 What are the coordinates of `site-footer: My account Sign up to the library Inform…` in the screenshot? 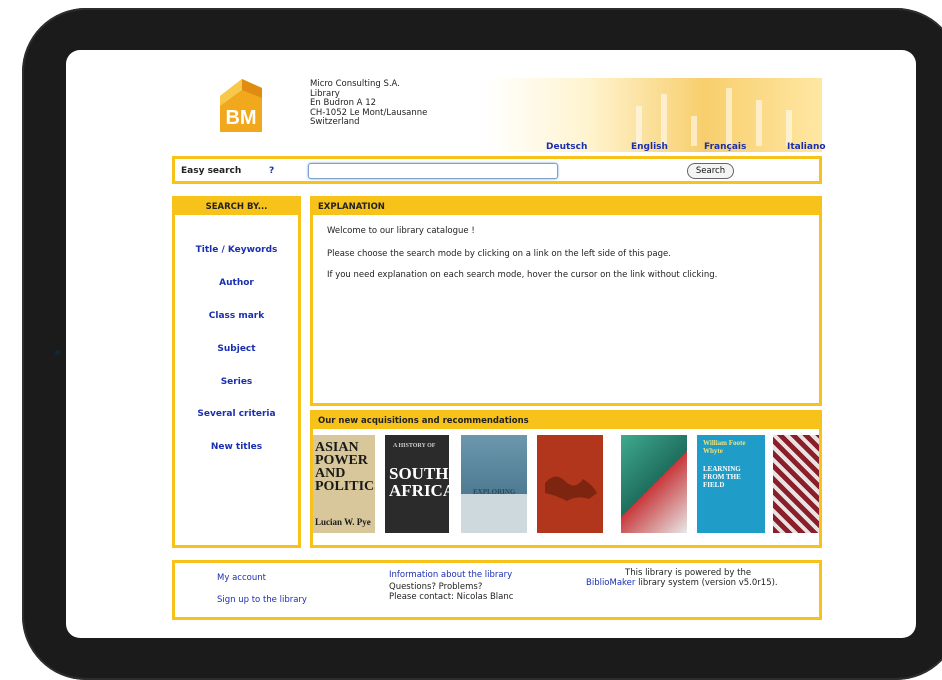 It's located at (497, 590).